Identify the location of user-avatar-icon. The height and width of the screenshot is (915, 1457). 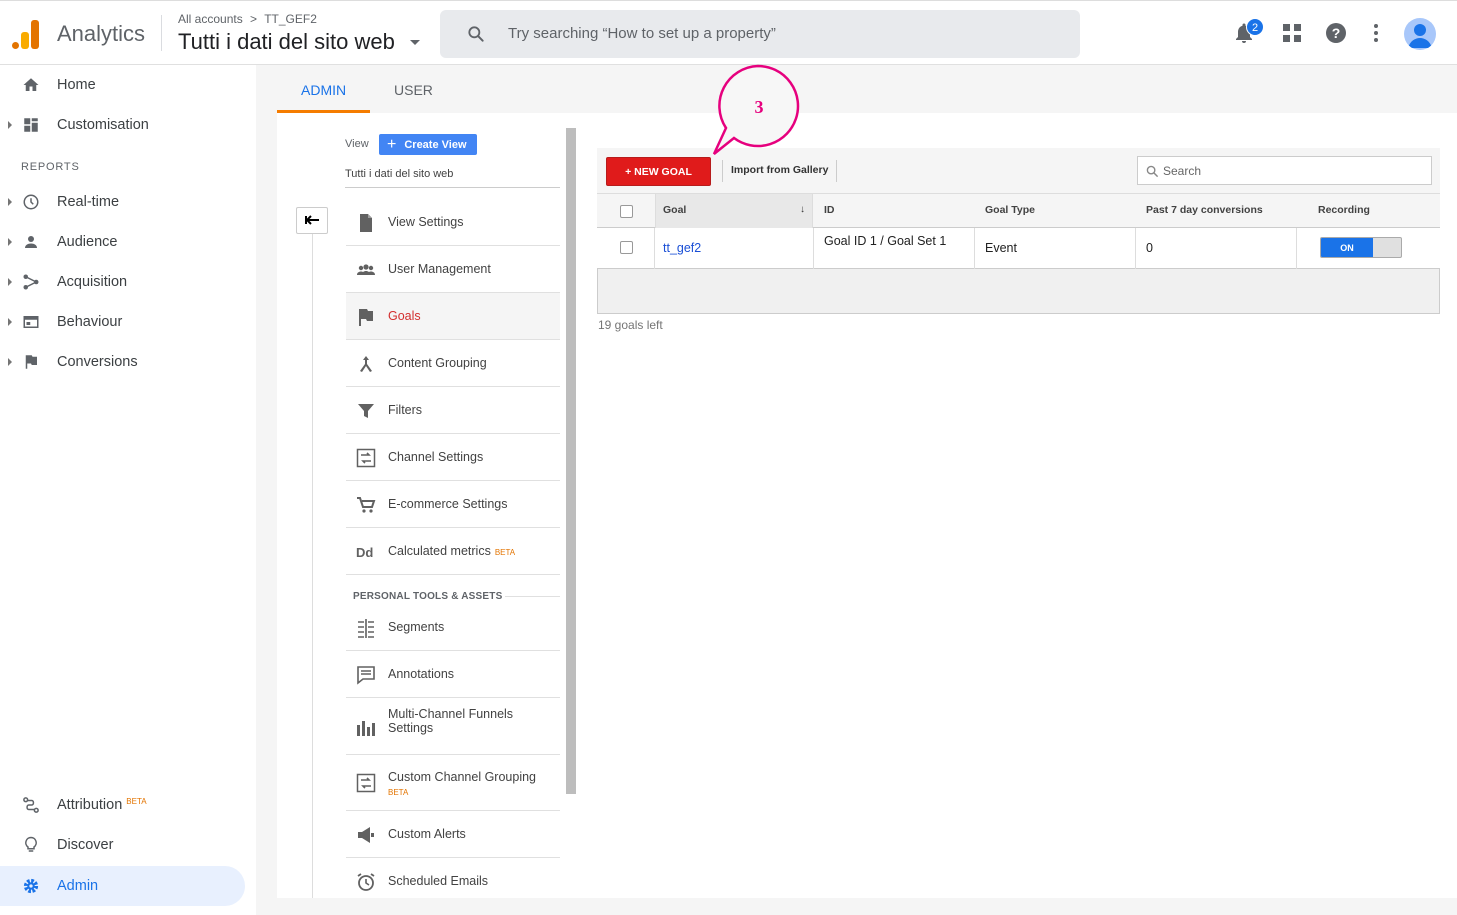
(1420, 36).